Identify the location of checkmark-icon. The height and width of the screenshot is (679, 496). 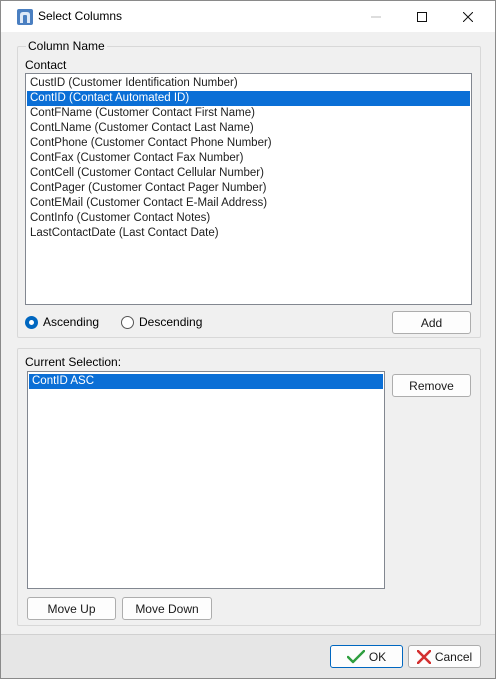
(355, 656).